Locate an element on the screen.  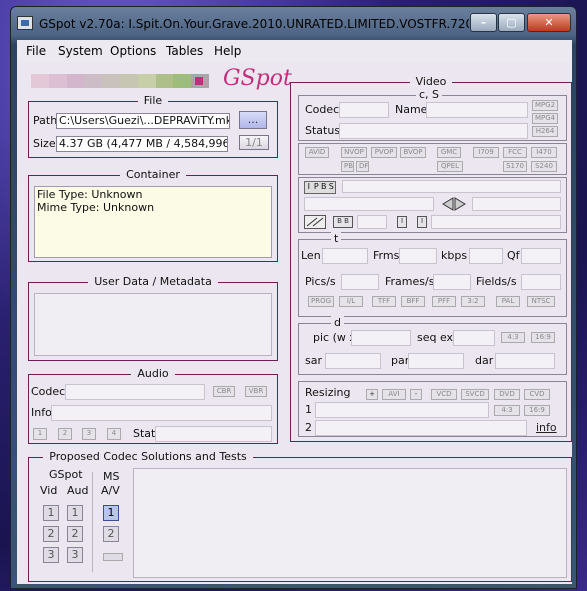
video-name-field is located at coordinates (477, 110).